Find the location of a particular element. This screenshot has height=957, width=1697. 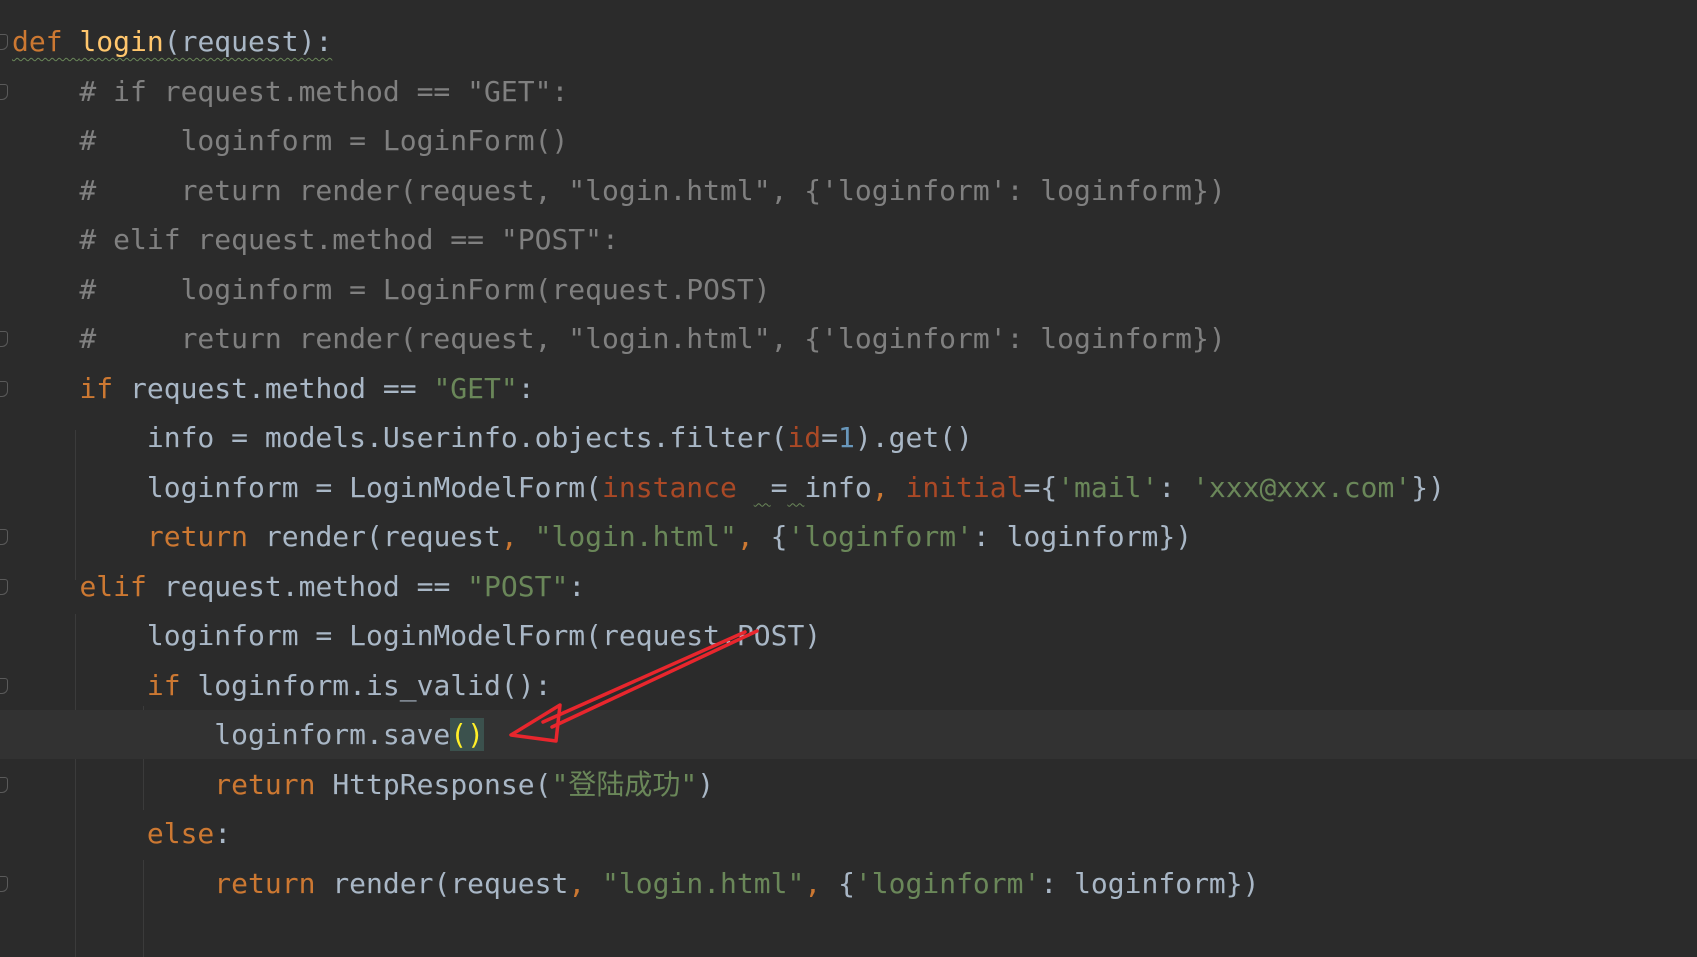

code-token: ={ is located at coordinates (1040, 487).